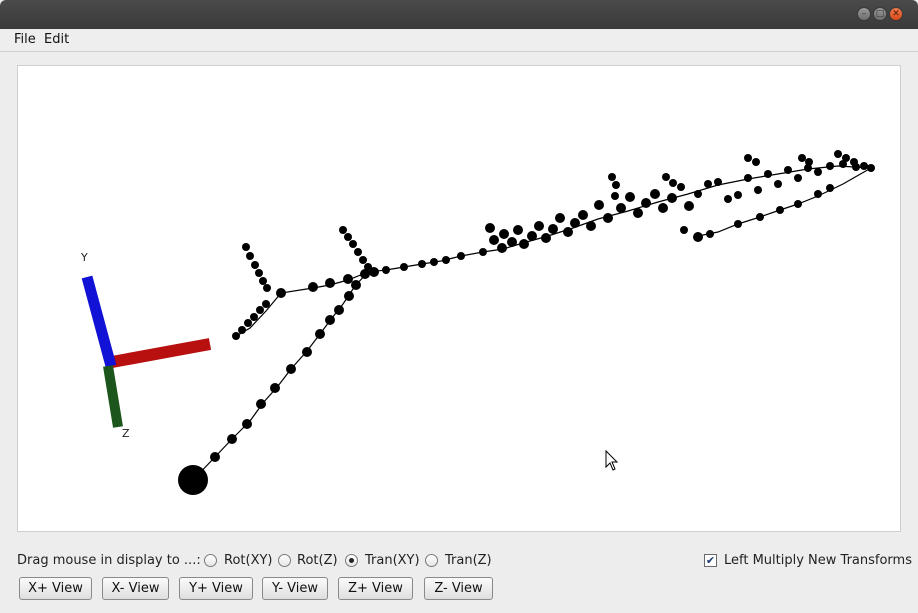 The image size is (918, 613). I want to click on x-plus-view-button: X+ View, so click(55, 588).